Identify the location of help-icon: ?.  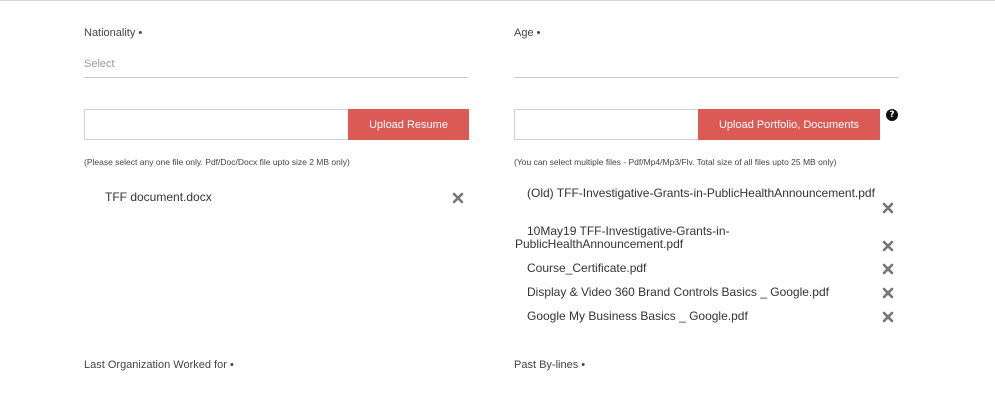
(892, 115).